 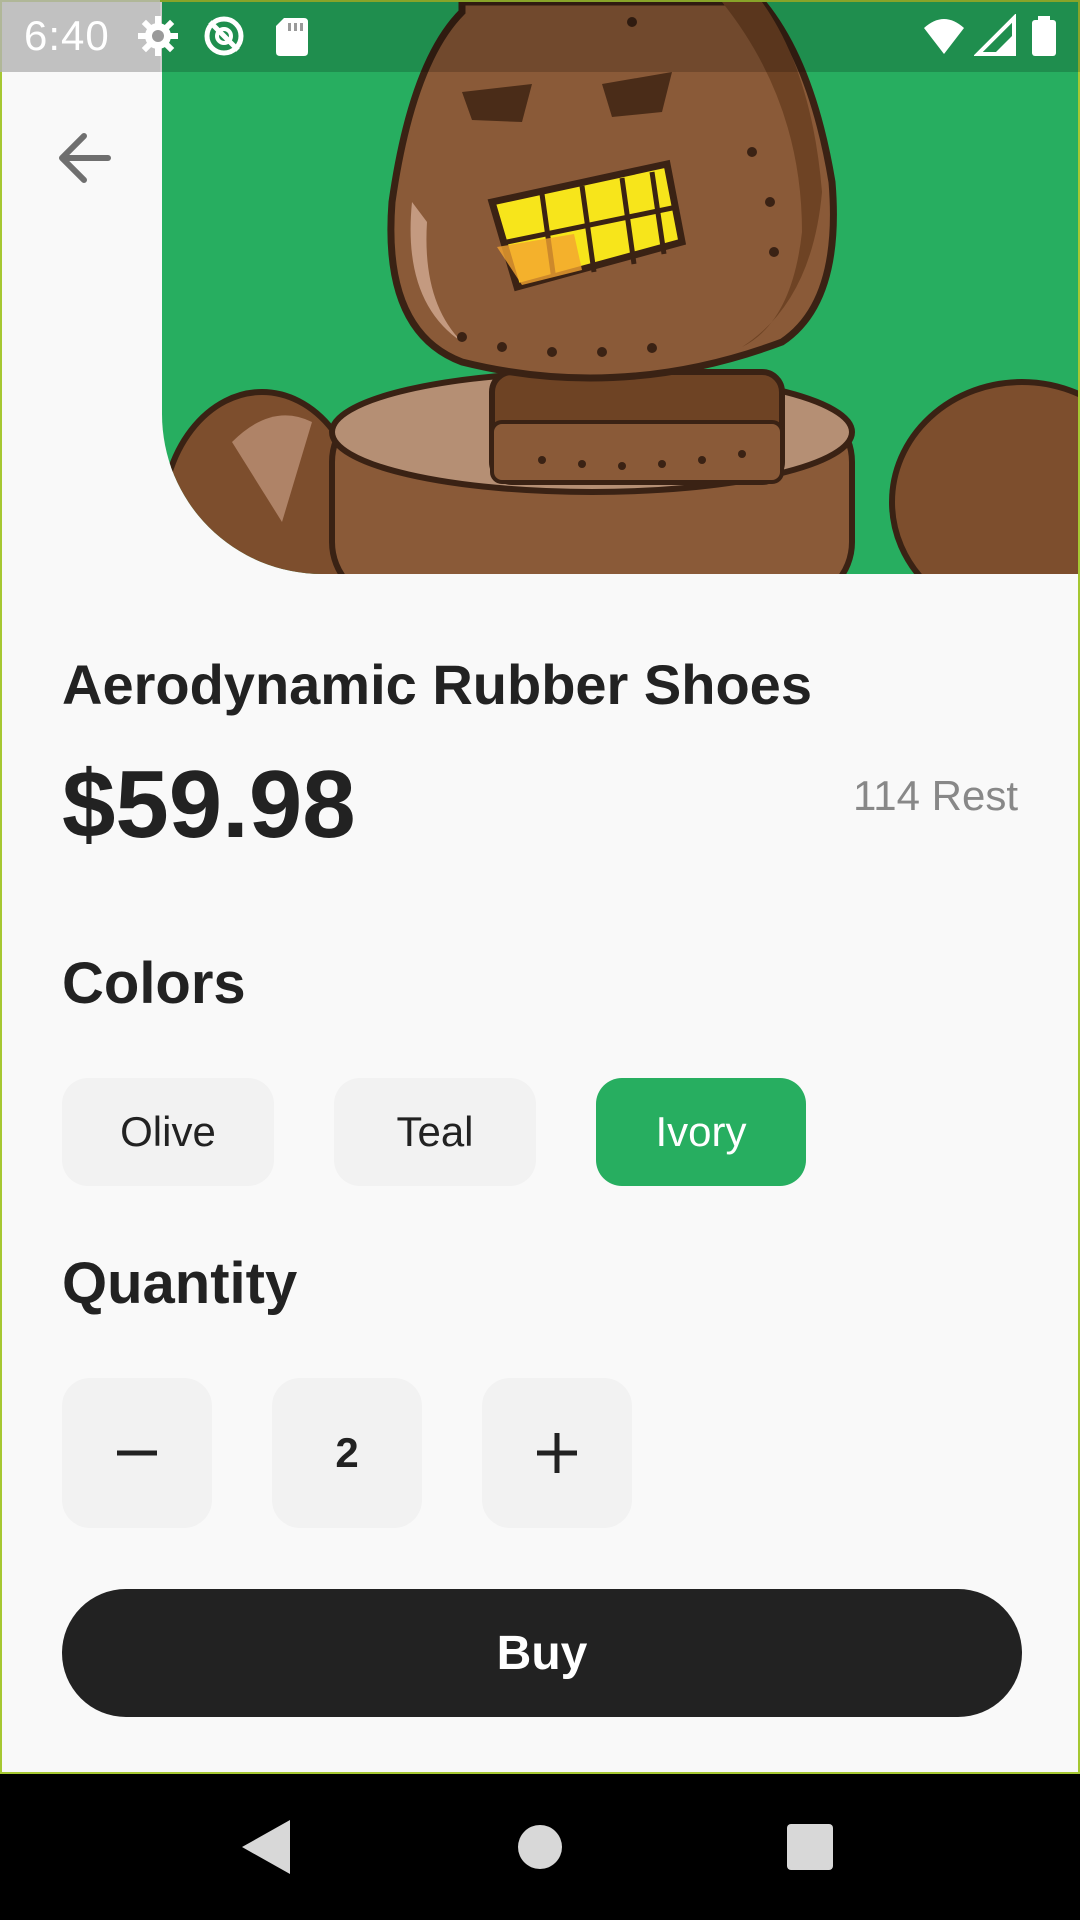 I want to click on buy-button: Buy, so click(x=542, y=1653).